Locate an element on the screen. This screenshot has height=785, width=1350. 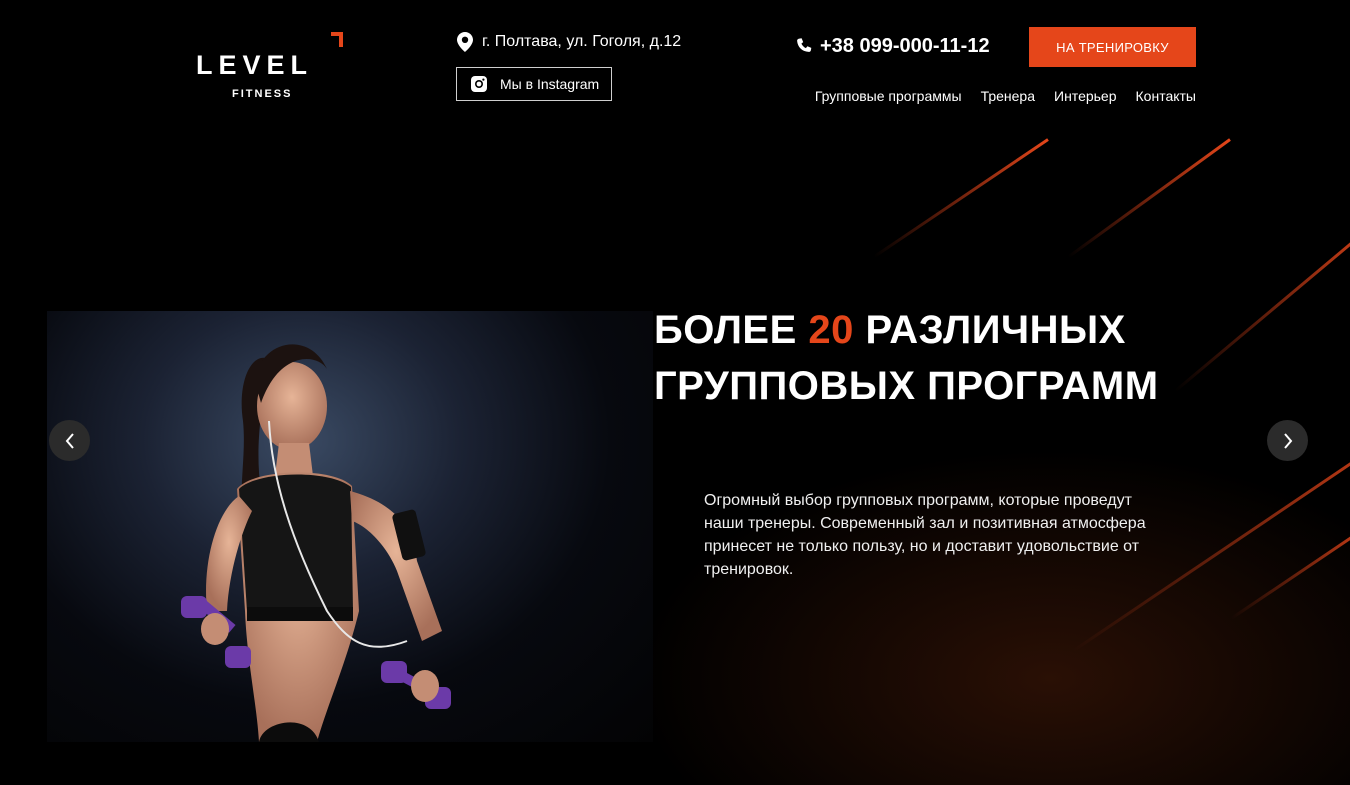
address-text: г. Полтава, ул. Гоголя, д.12 is located at coordinates (582, 41).